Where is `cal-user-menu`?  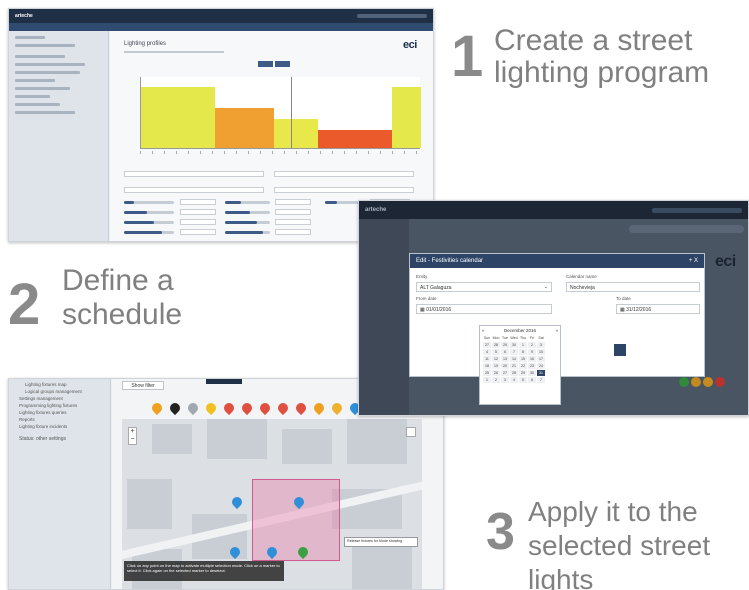 cal-user-menu is located at coordinates (697, 210).